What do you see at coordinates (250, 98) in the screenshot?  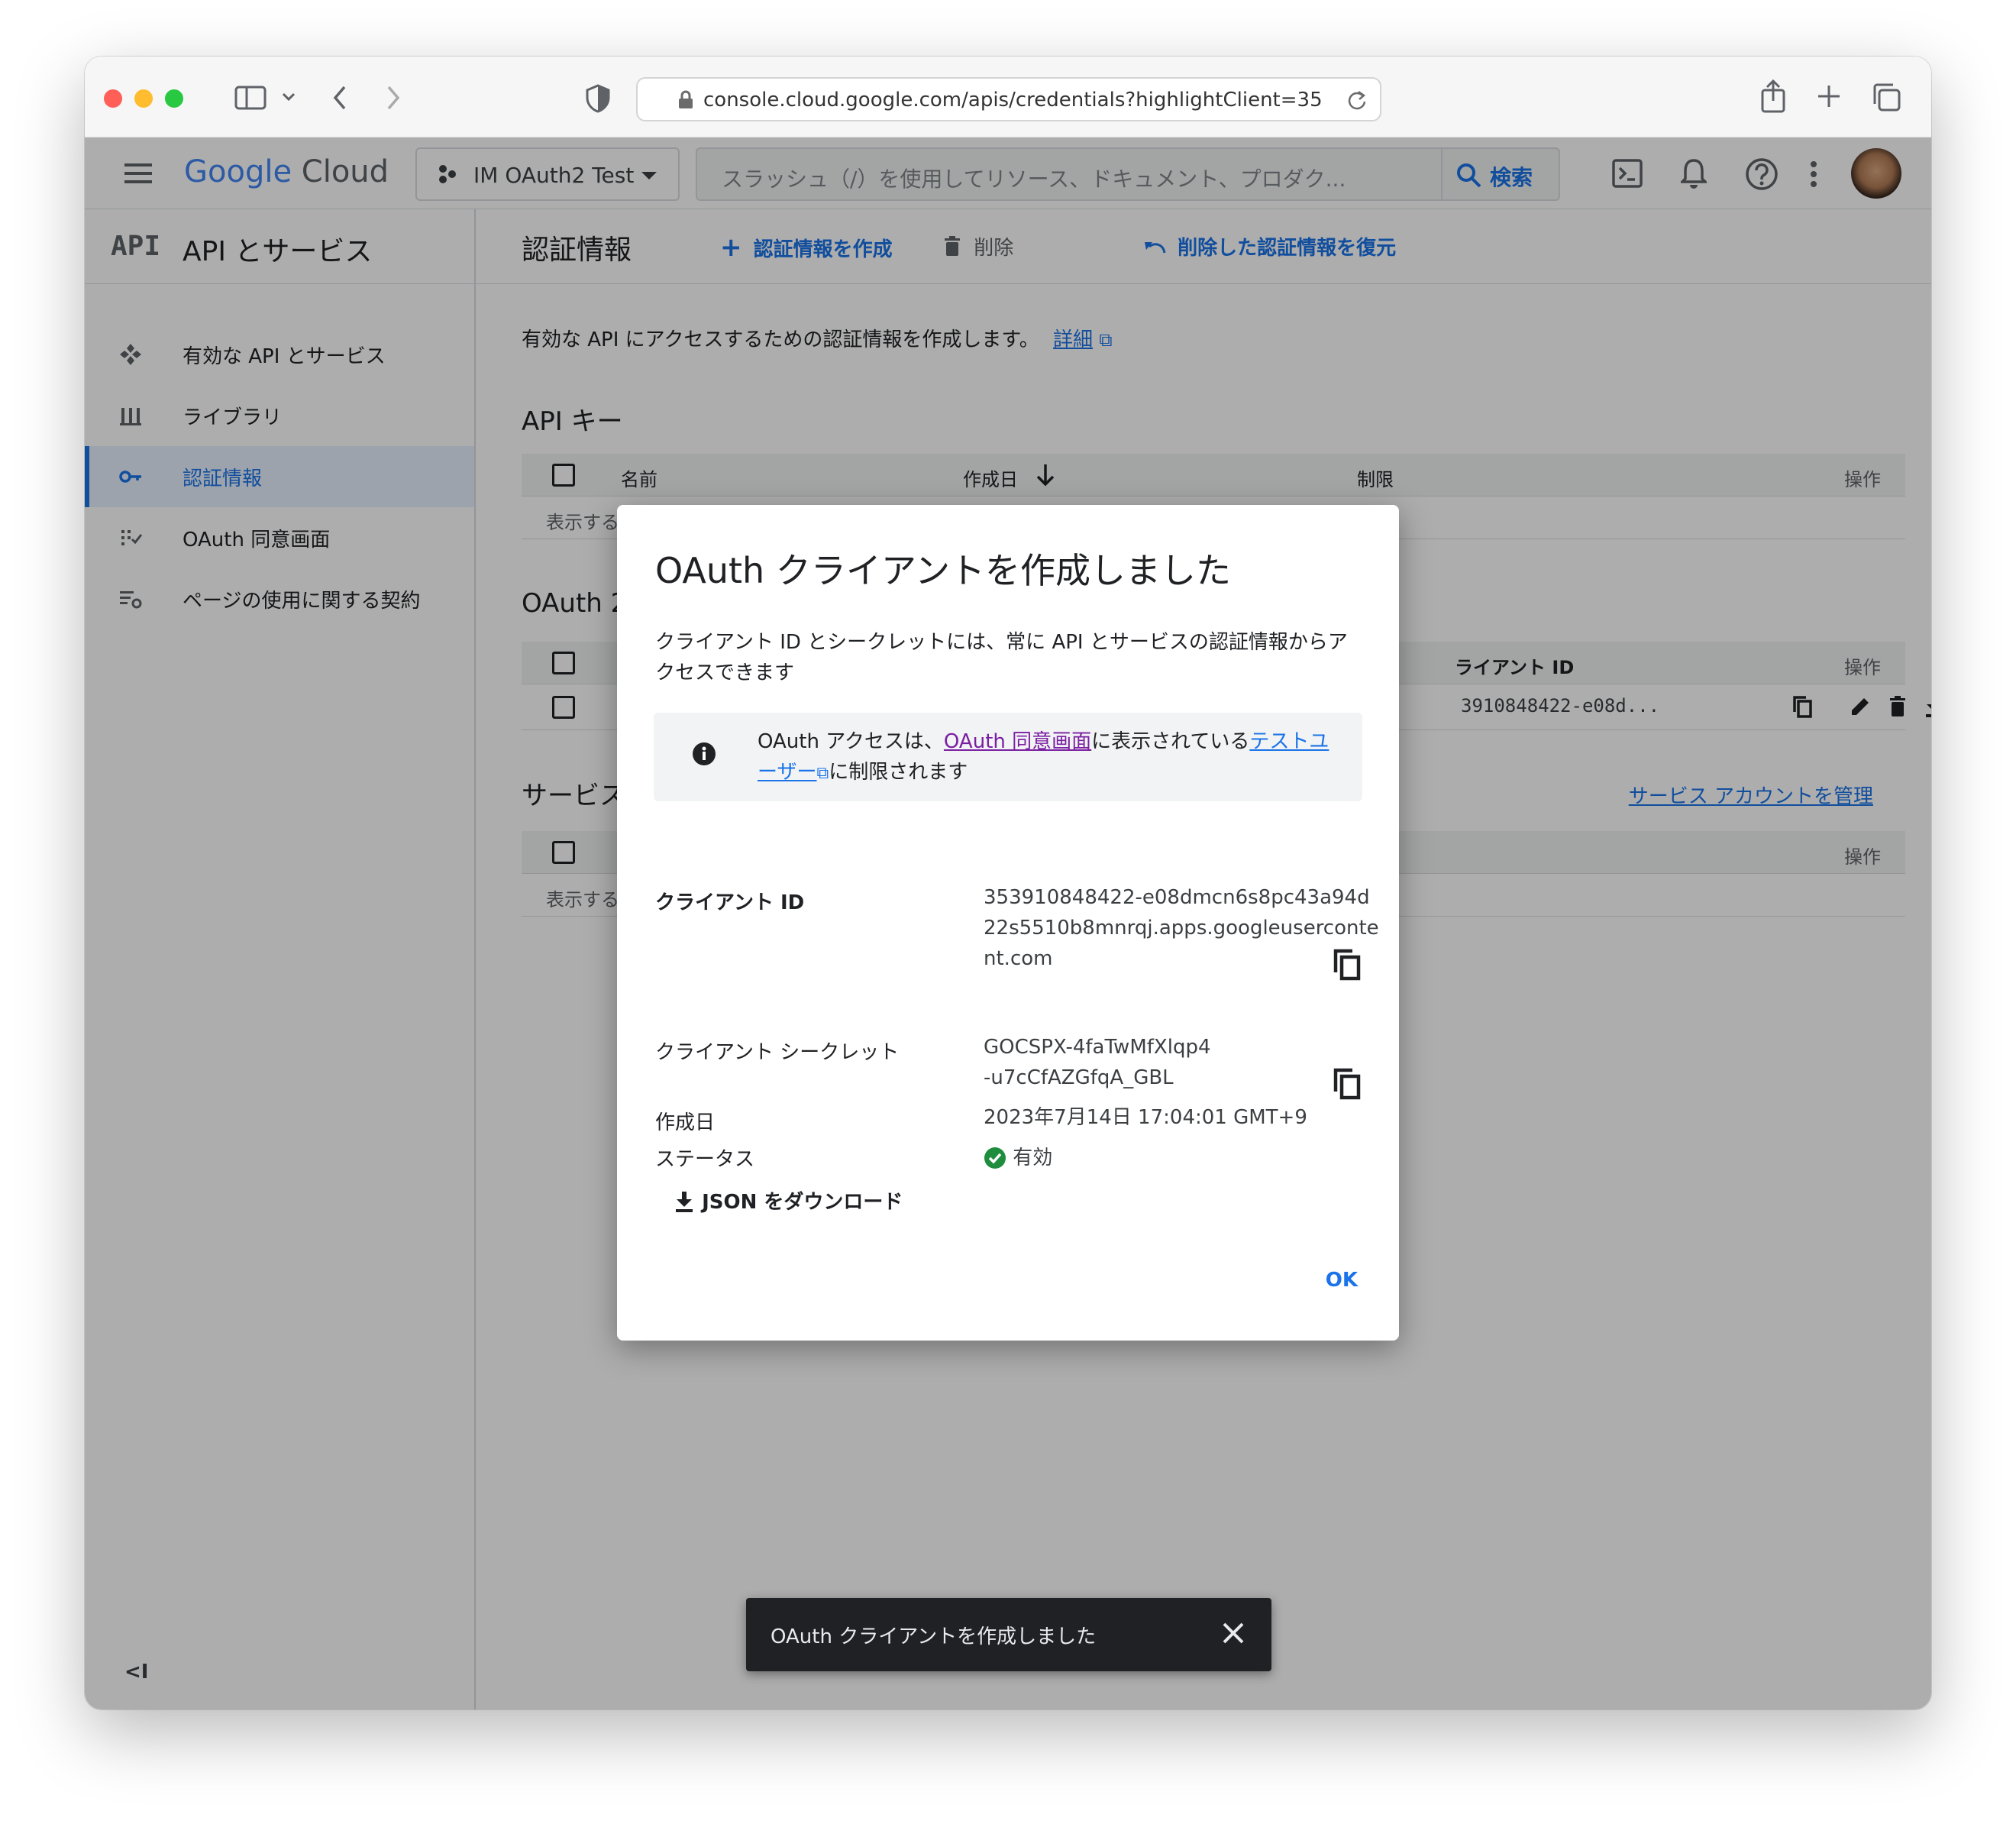 I see `sidebar-toggle-icon` at bounding box center [250, 98].